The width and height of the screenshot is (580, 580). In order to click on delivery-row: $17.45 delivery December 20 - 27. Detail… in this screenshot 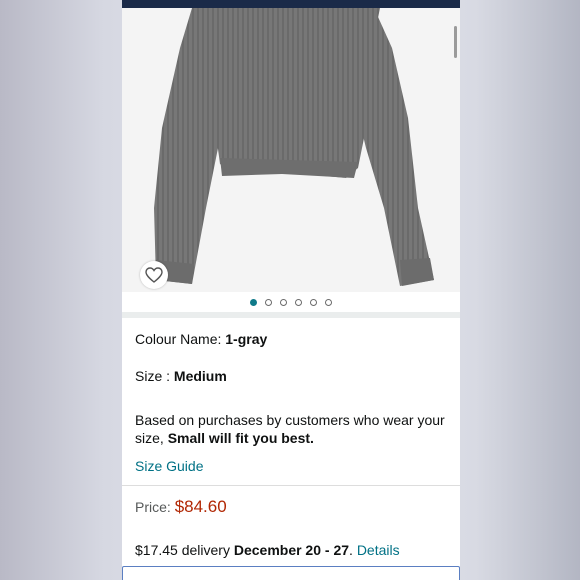, I will do `click(291, 550)`.